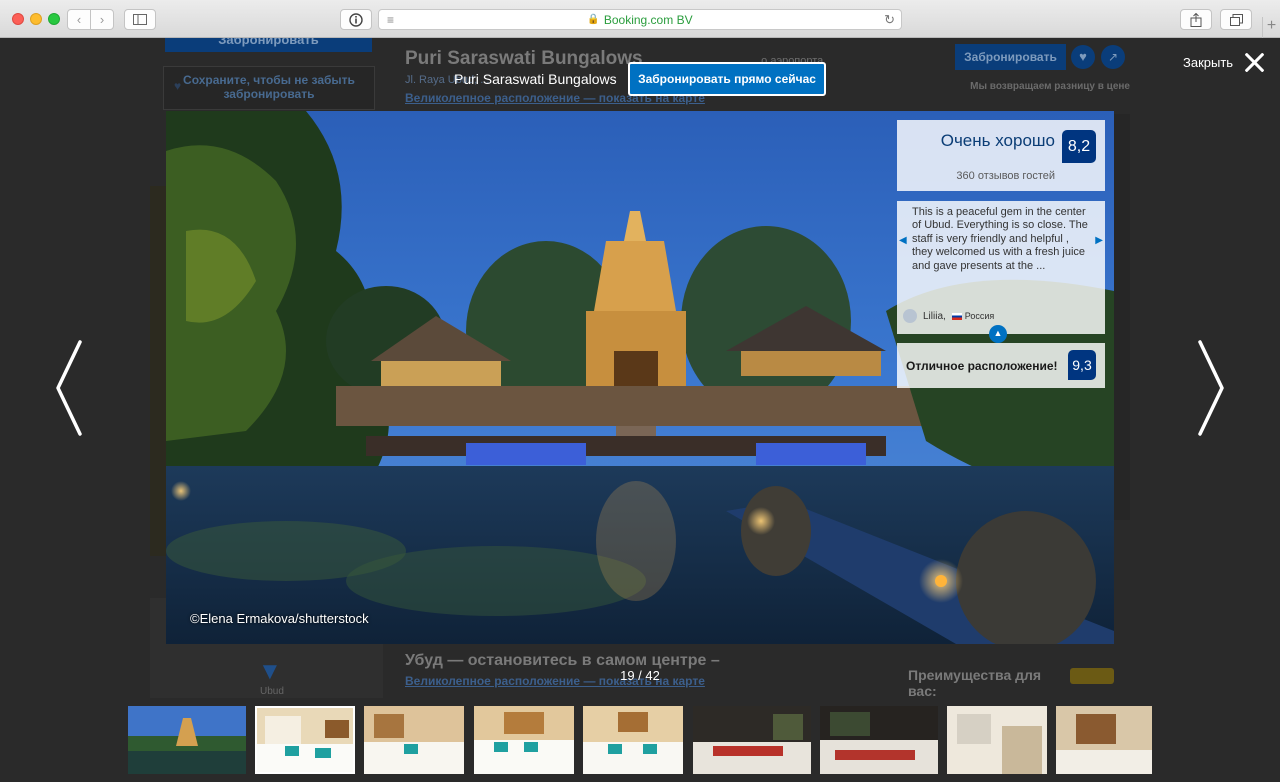 This screenshot has width=1280, height=782. I want to click on map-pin-icon: ▼, so click(270, 671).